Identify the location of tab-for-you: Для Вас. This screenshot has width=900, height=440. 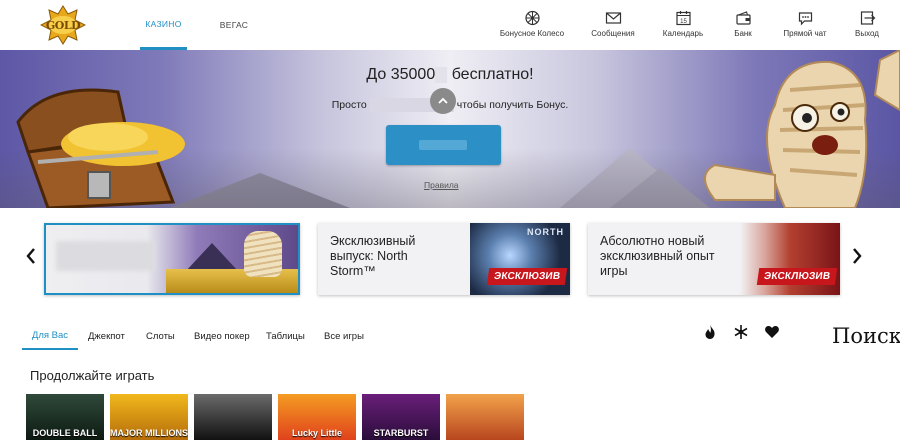
(50, 336).